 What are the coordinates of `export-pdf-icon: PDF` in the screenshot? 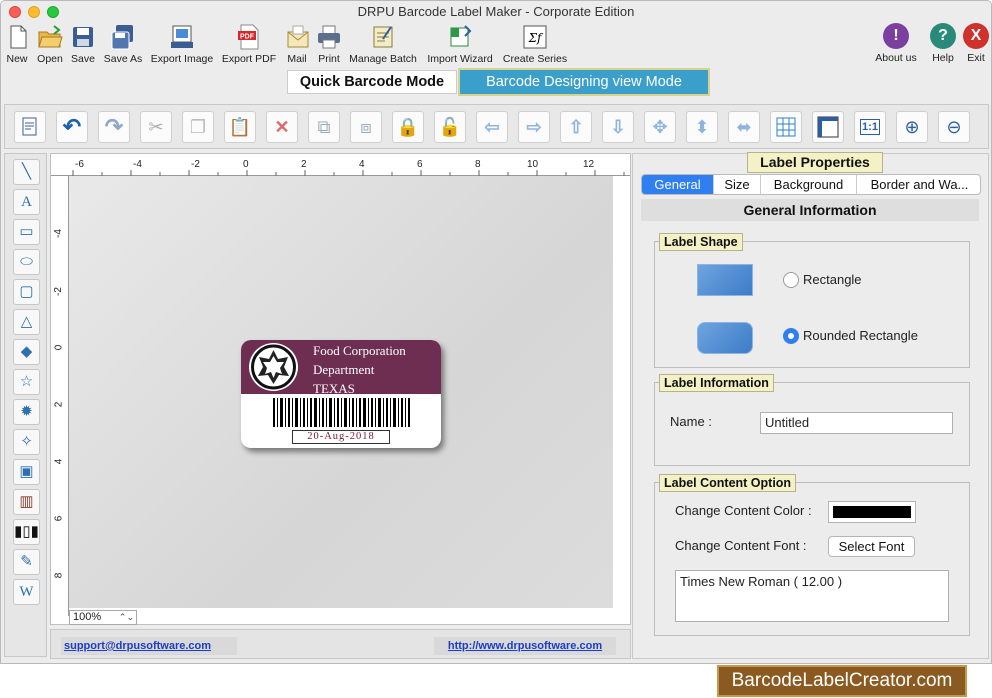 It's located at (249, 37).